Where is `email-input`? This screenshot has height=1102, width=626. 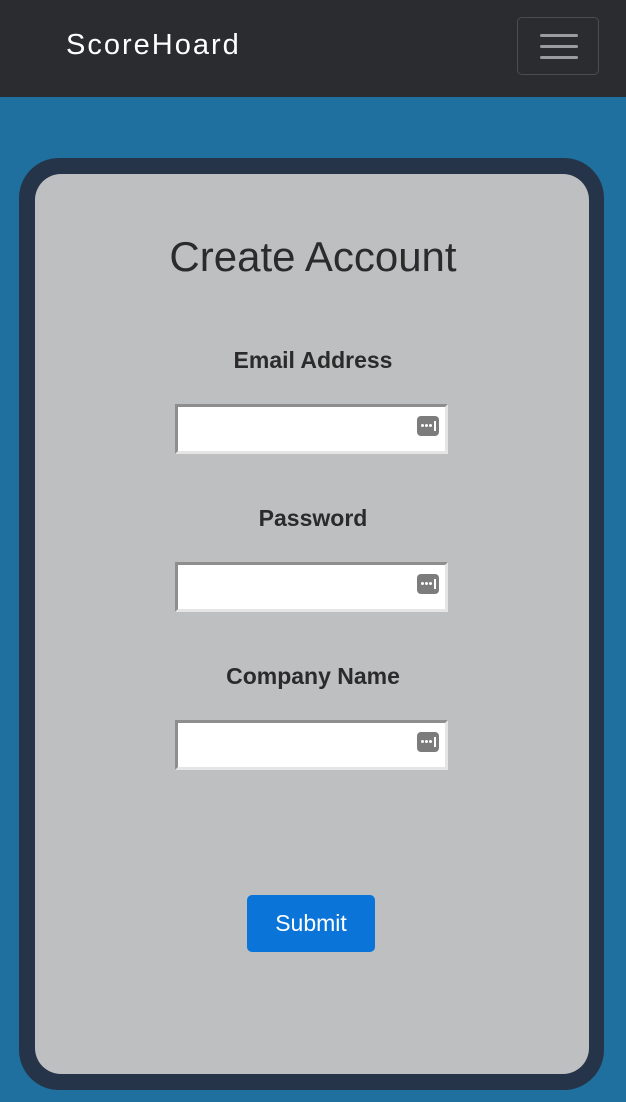 email-input is located at coordinates (295, 429).